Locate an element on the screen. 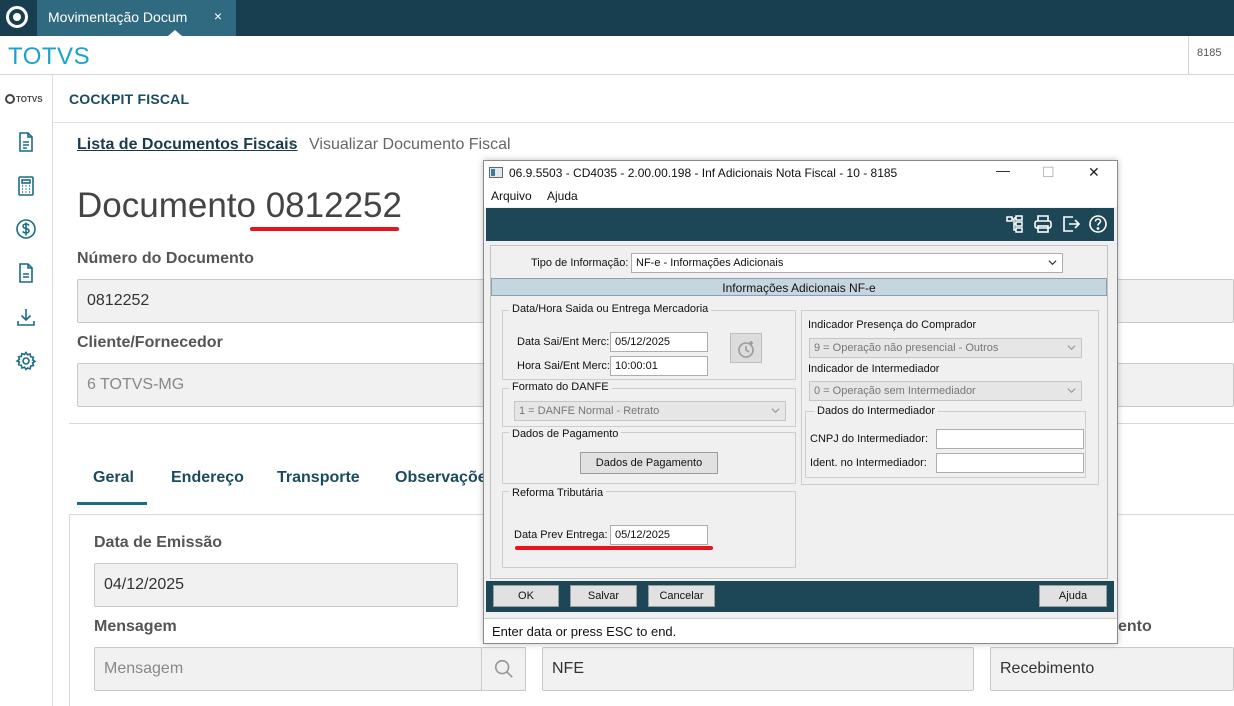 The width and height of the screenshot is (1234, 706). group-data-hora-title: Data/Hora Saida ou Entrega Mercadoria is located at coordinates (610, 309).